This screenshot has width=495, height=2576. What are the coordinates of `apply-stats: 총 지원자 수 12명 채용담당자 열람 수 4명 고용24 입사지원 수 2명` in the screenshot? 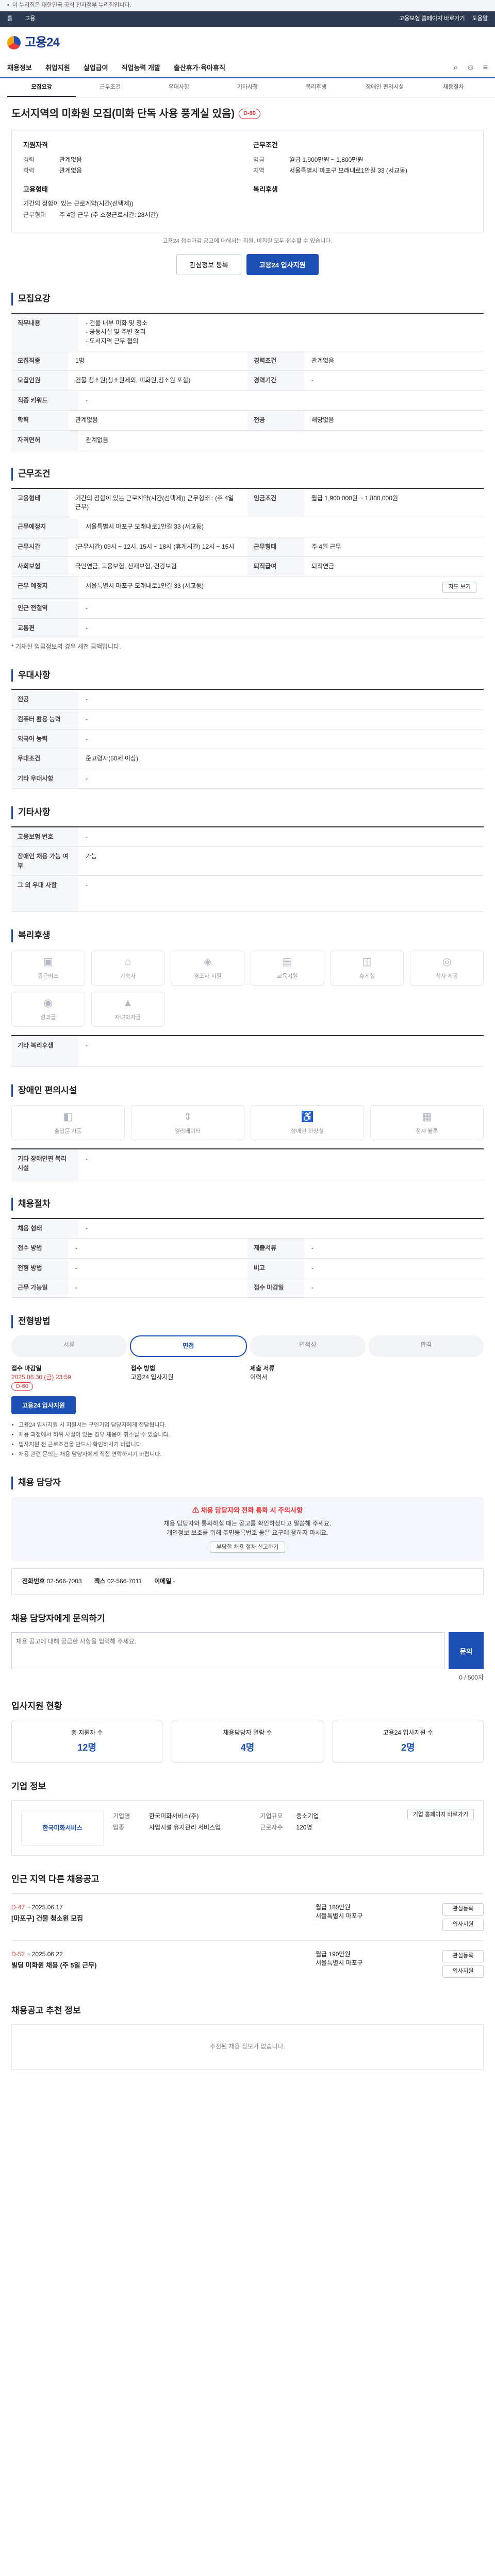 It's located at (247, 1741).